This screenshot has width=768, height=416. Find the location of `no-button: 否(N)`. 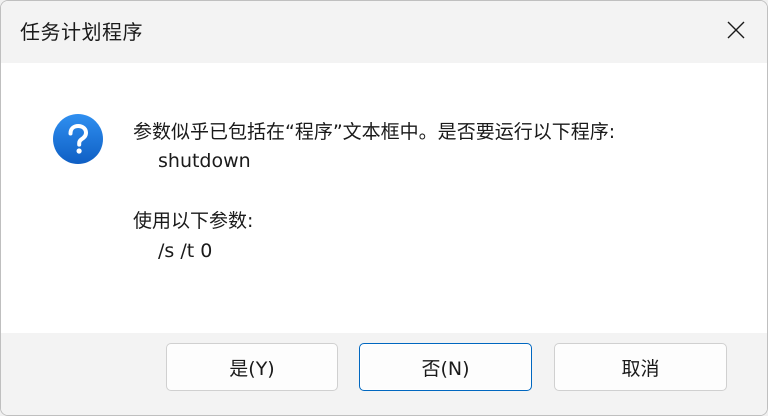

no-button: 否(N) is located at coordinates (445, 367).